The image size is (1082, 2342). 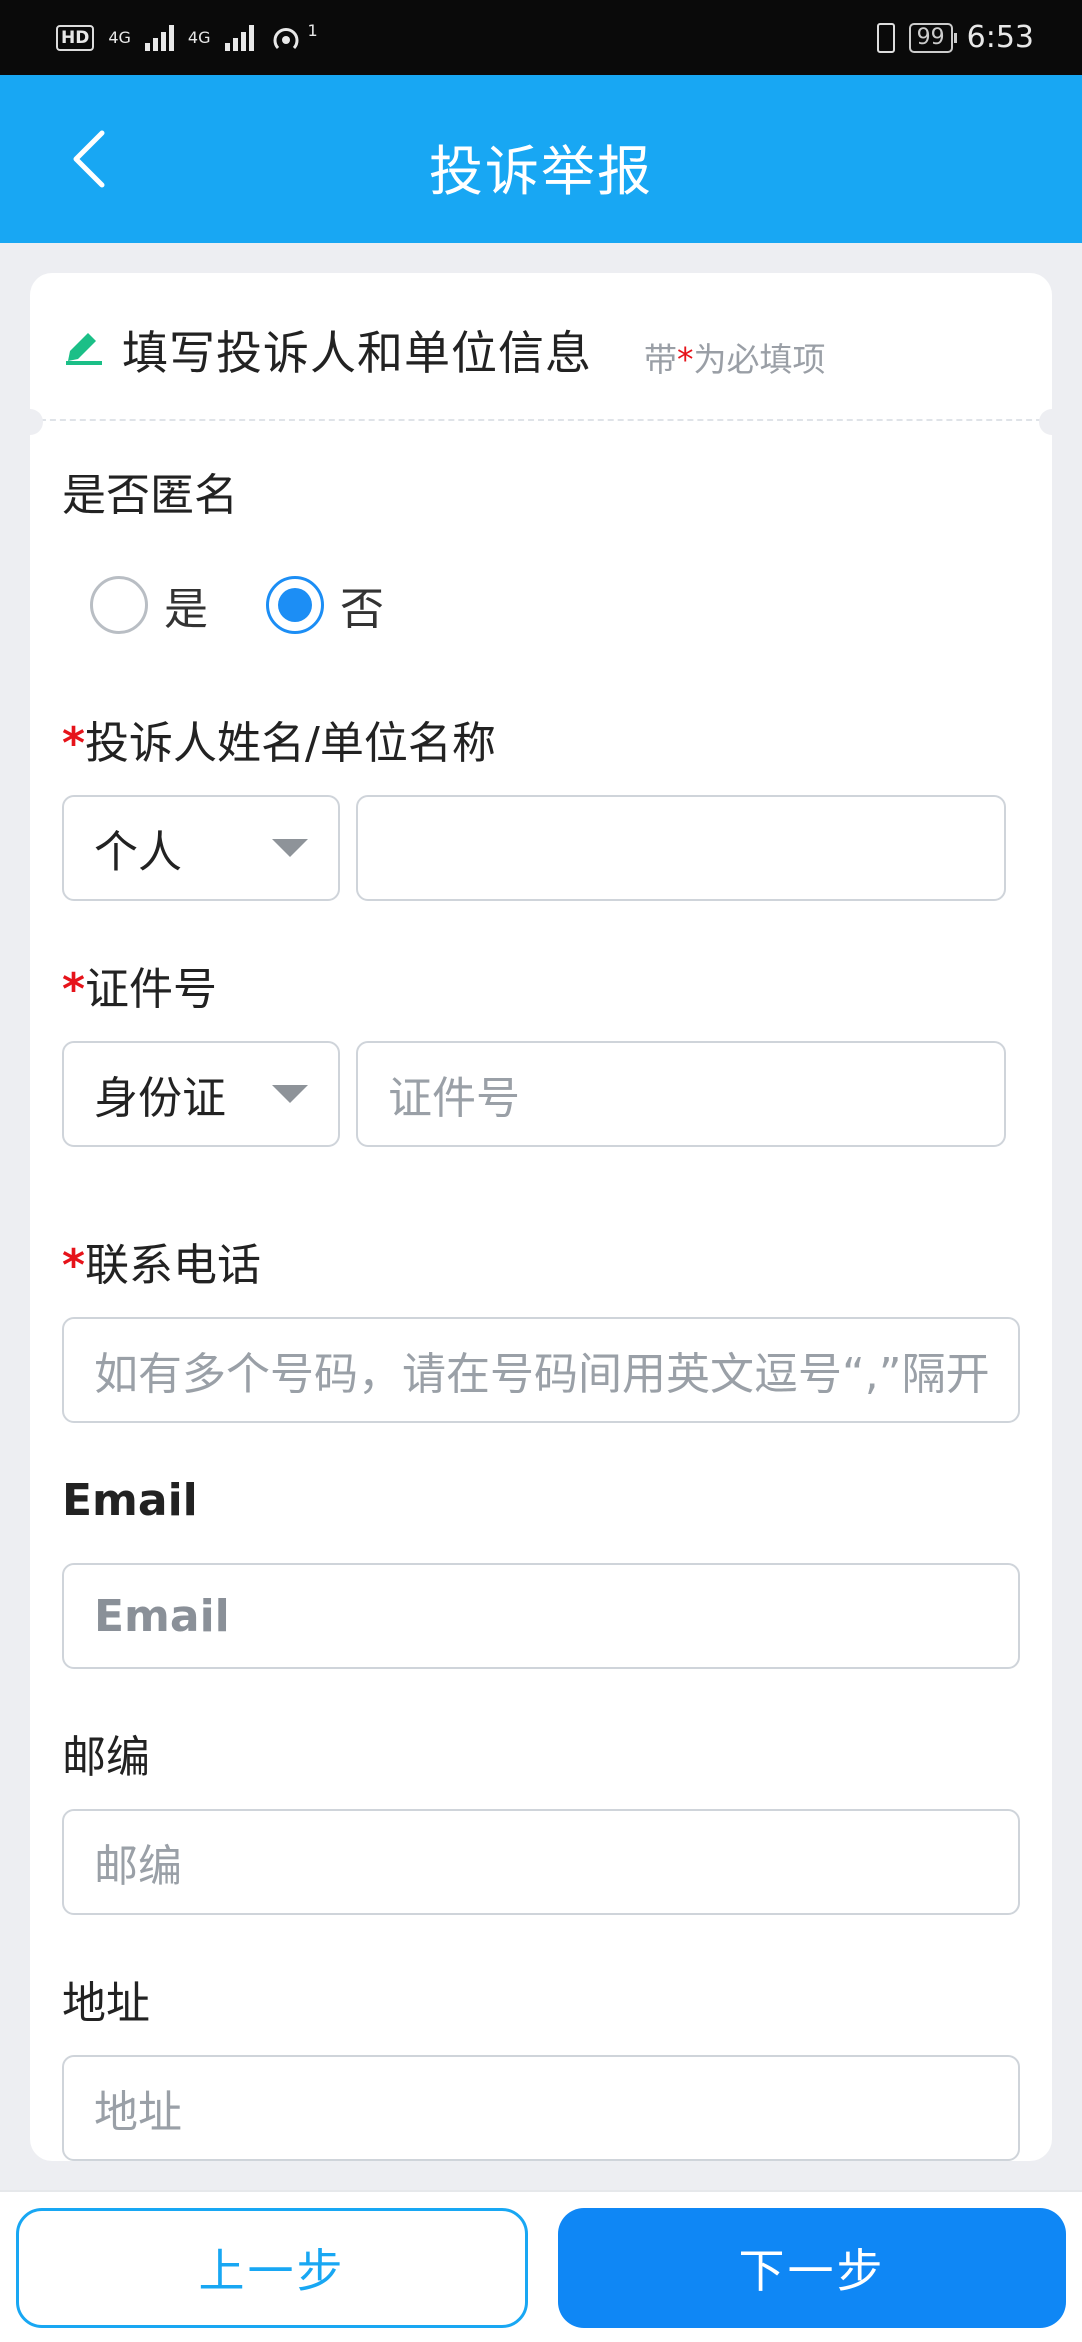 What do you see at coordinates (357, 353) in the screenshot?
I see `section-title: 填写投诉人和单位信息` at bounding box center [357, 353].